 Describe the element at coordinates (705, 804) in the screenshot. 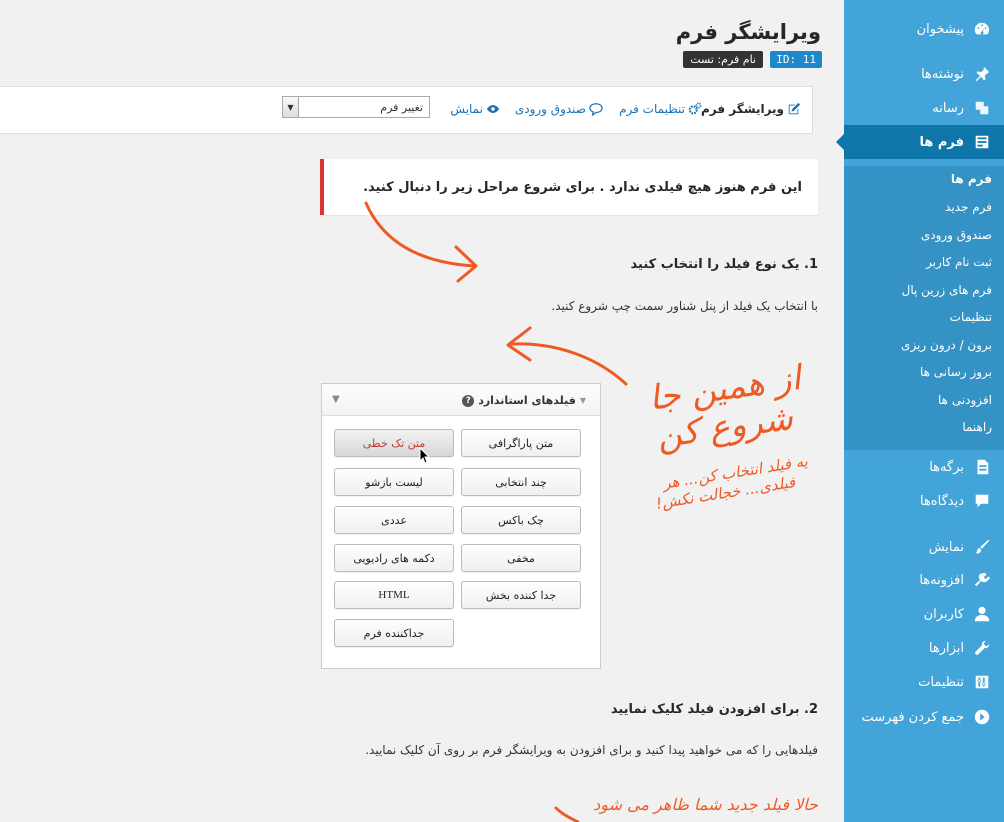

I see `annotation-new-field: حالا فیلد جدید شما ظاهر می شود` at that location.